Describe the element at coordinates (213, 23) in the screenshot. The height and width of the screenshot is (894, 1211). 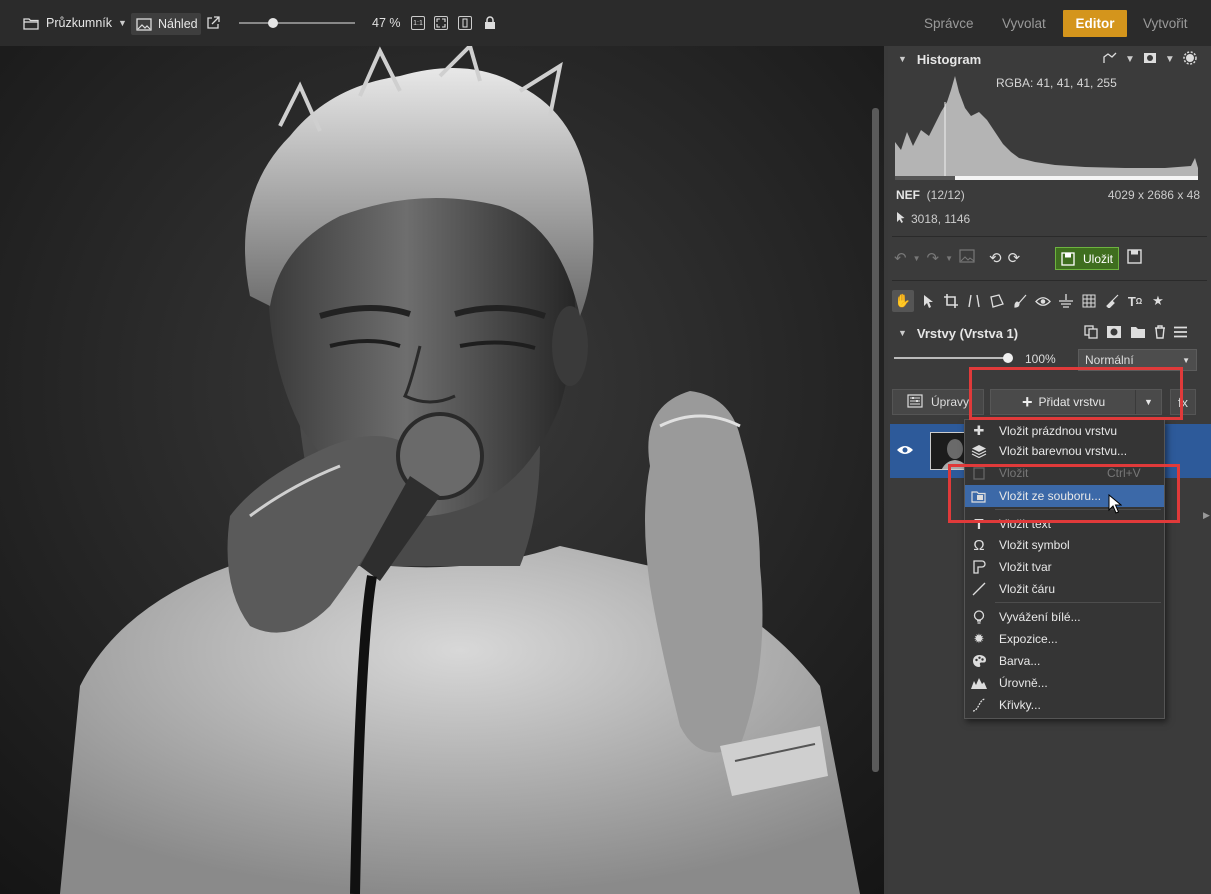
I see `popout-icon` at that location.